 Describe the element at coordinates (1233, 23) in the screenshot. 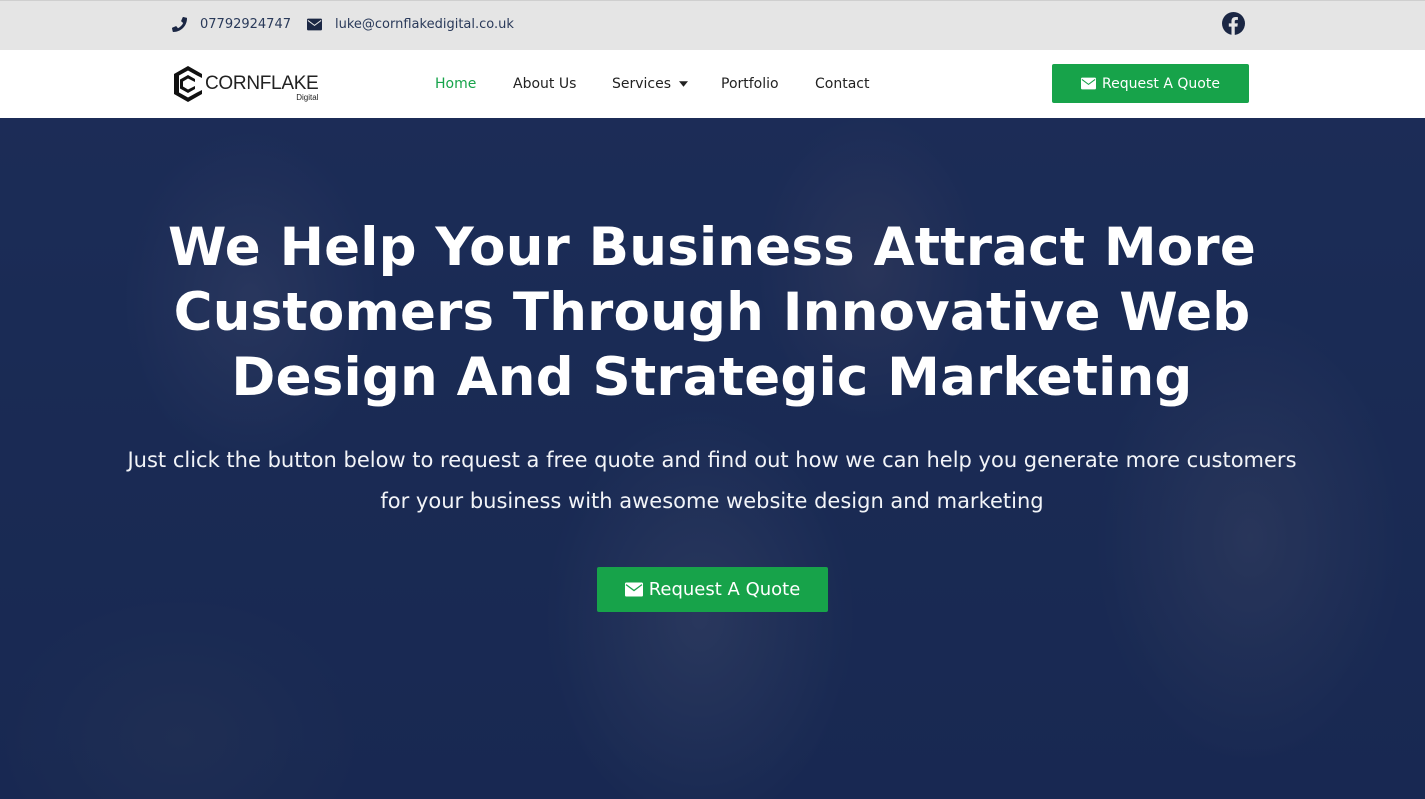

I see `facebook-icon` at that location.